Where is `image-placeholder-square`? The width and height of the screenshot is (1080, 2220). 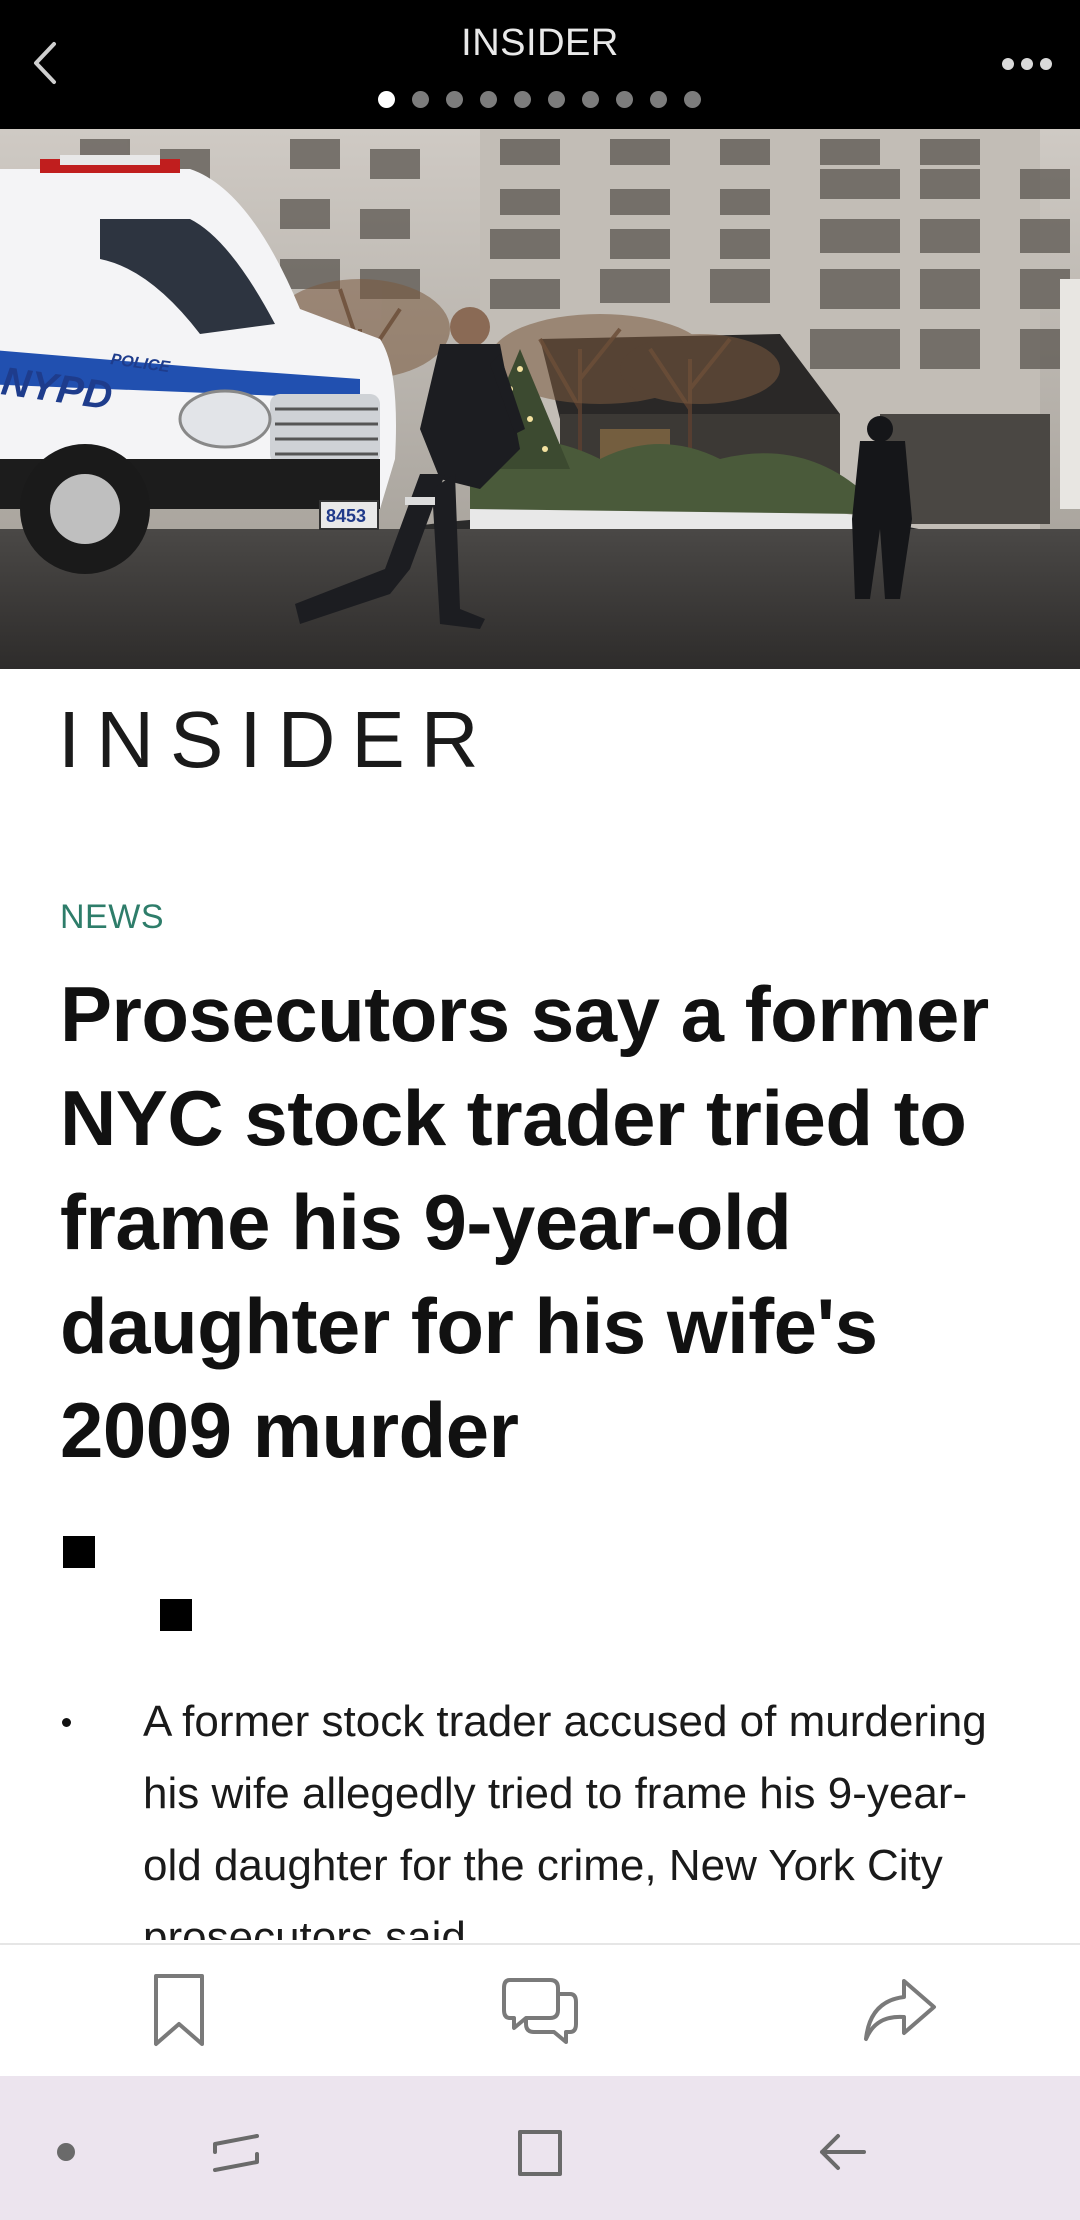
image-placeholder-square is located at coordinates (79, 1552).